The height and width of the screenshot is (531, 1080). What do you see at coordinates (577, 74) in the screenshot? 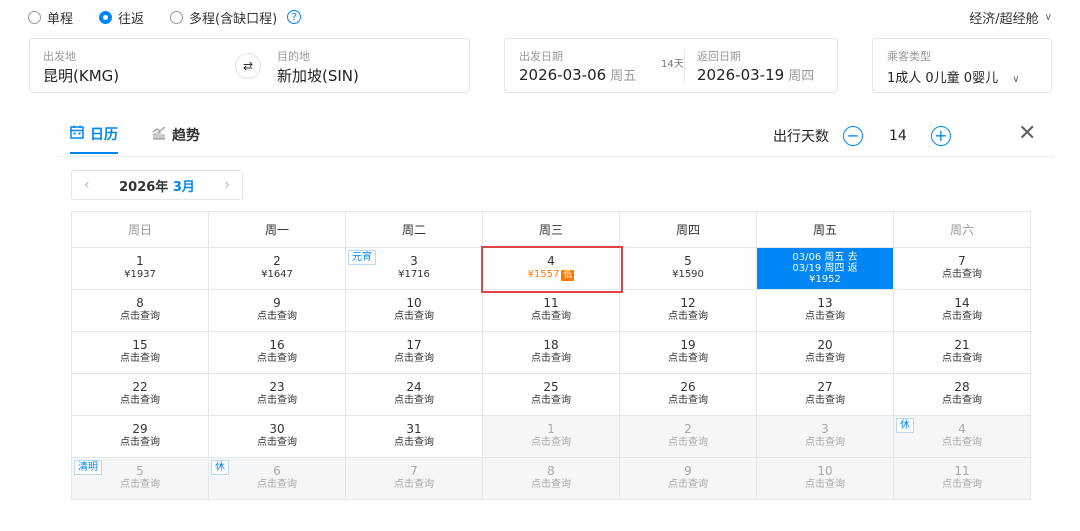
I see `depart-date-field: 2026-03-06 周五` at bounding box center [577, 74].